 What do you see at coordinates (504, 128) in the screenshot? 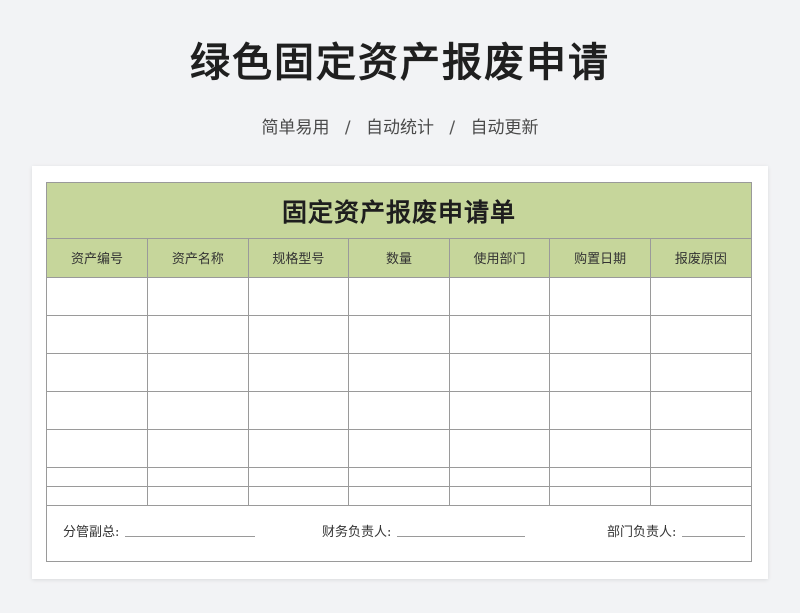
I see `subtitle-item-3: 自动更新` at bounding box center [504, 128].